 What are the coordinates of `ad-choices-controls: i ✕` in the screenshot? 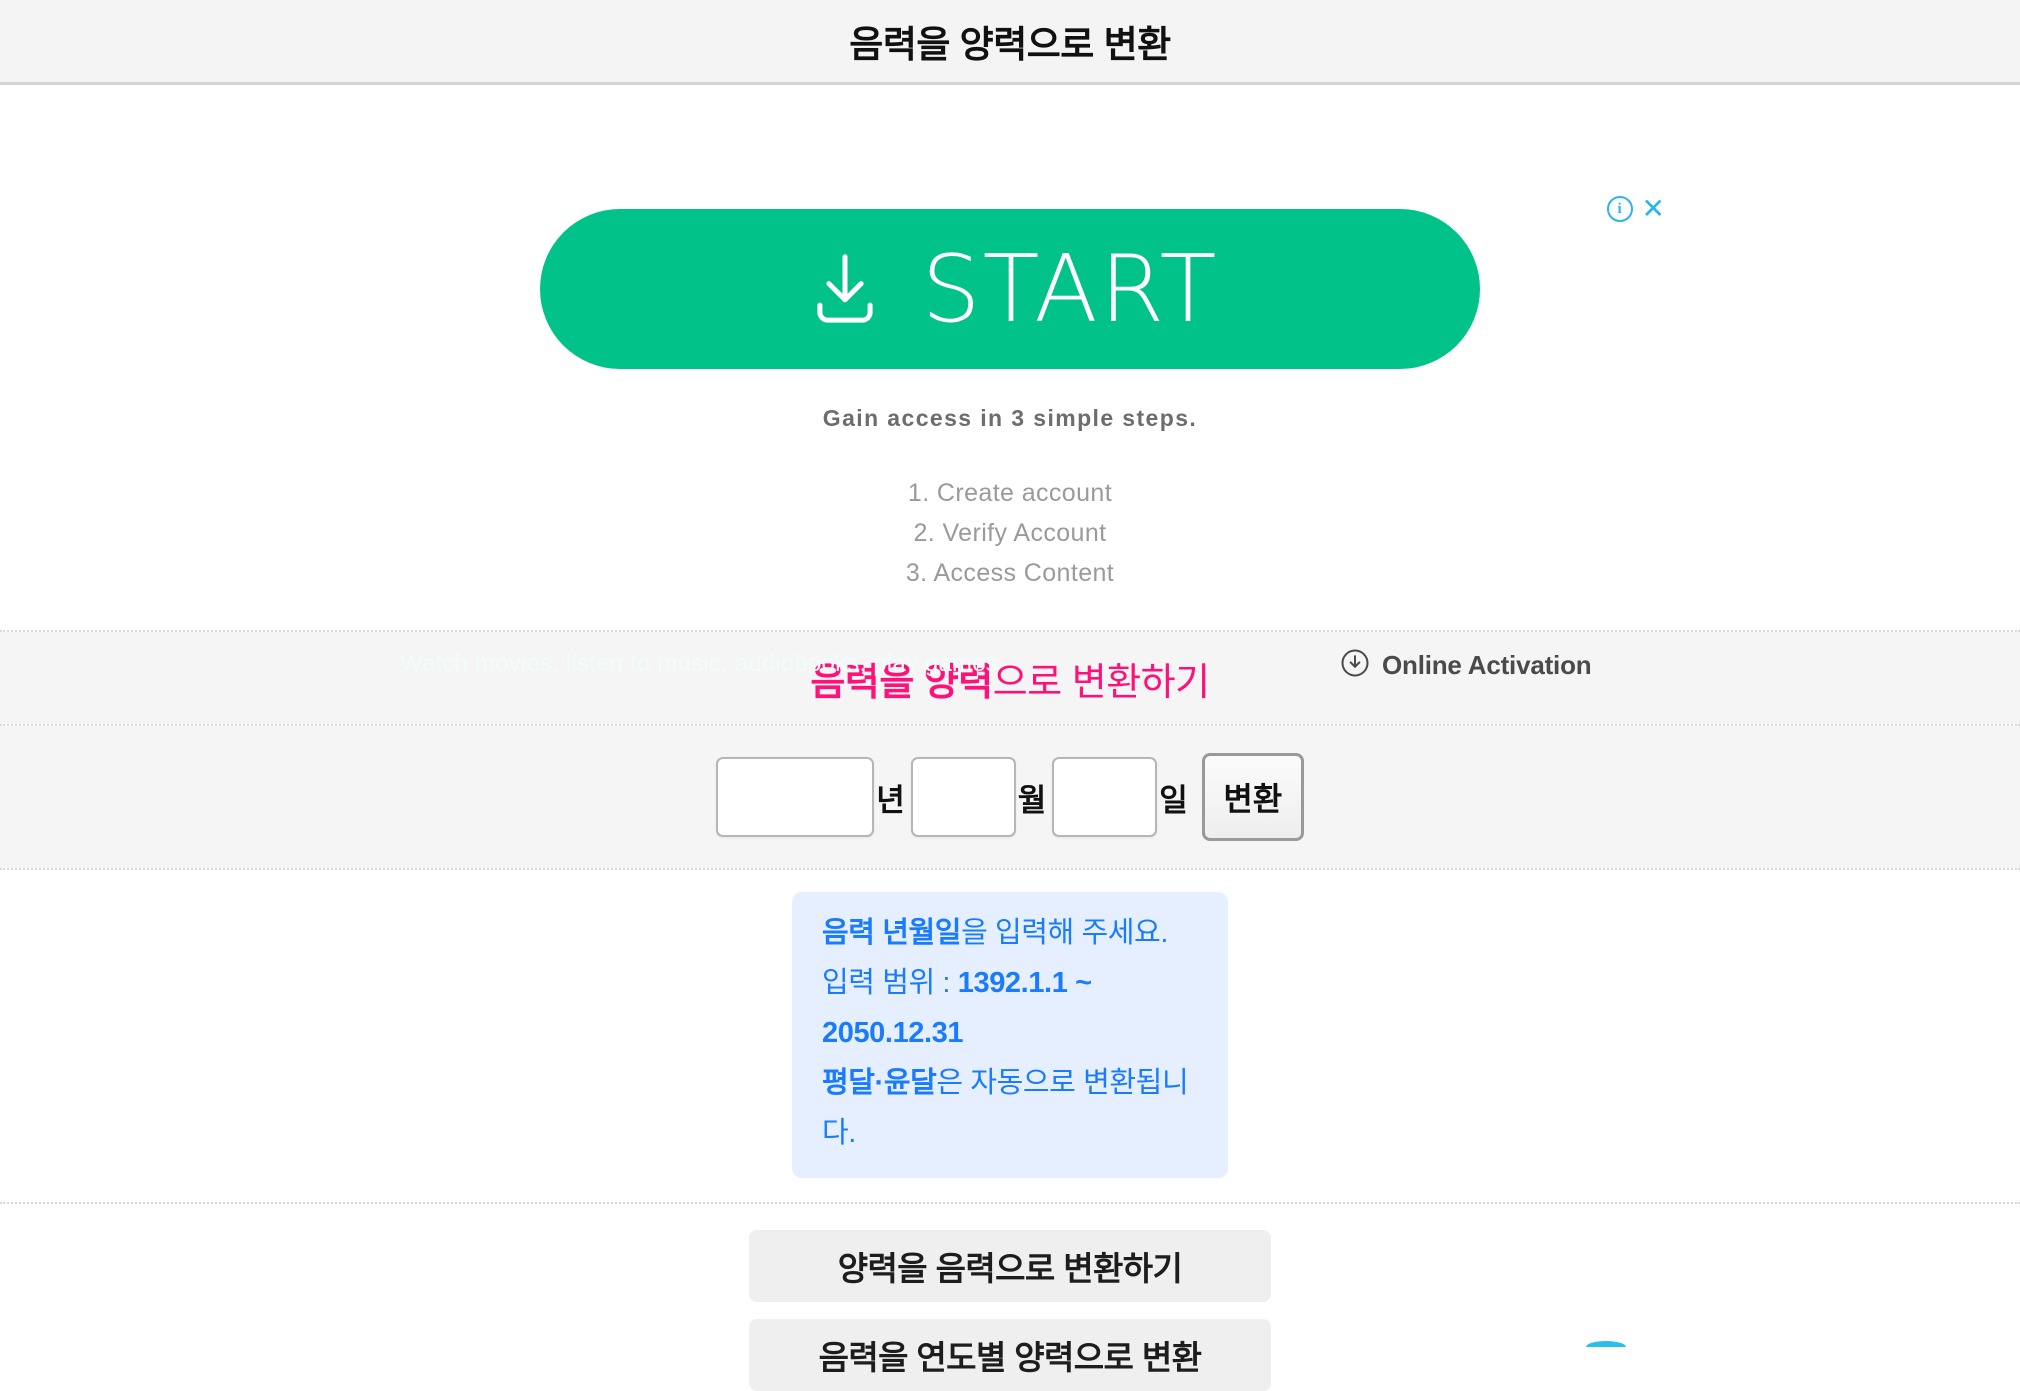 It's located at (1635, 209).